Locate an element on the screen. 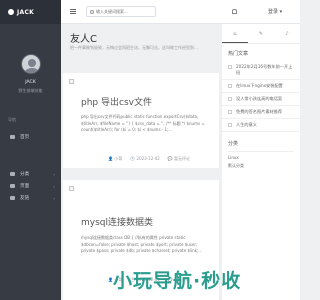 Image resolution: width=320 pixels, height=300 pixels. nav-item-label: 友链 is located at coordinates (25, 198).